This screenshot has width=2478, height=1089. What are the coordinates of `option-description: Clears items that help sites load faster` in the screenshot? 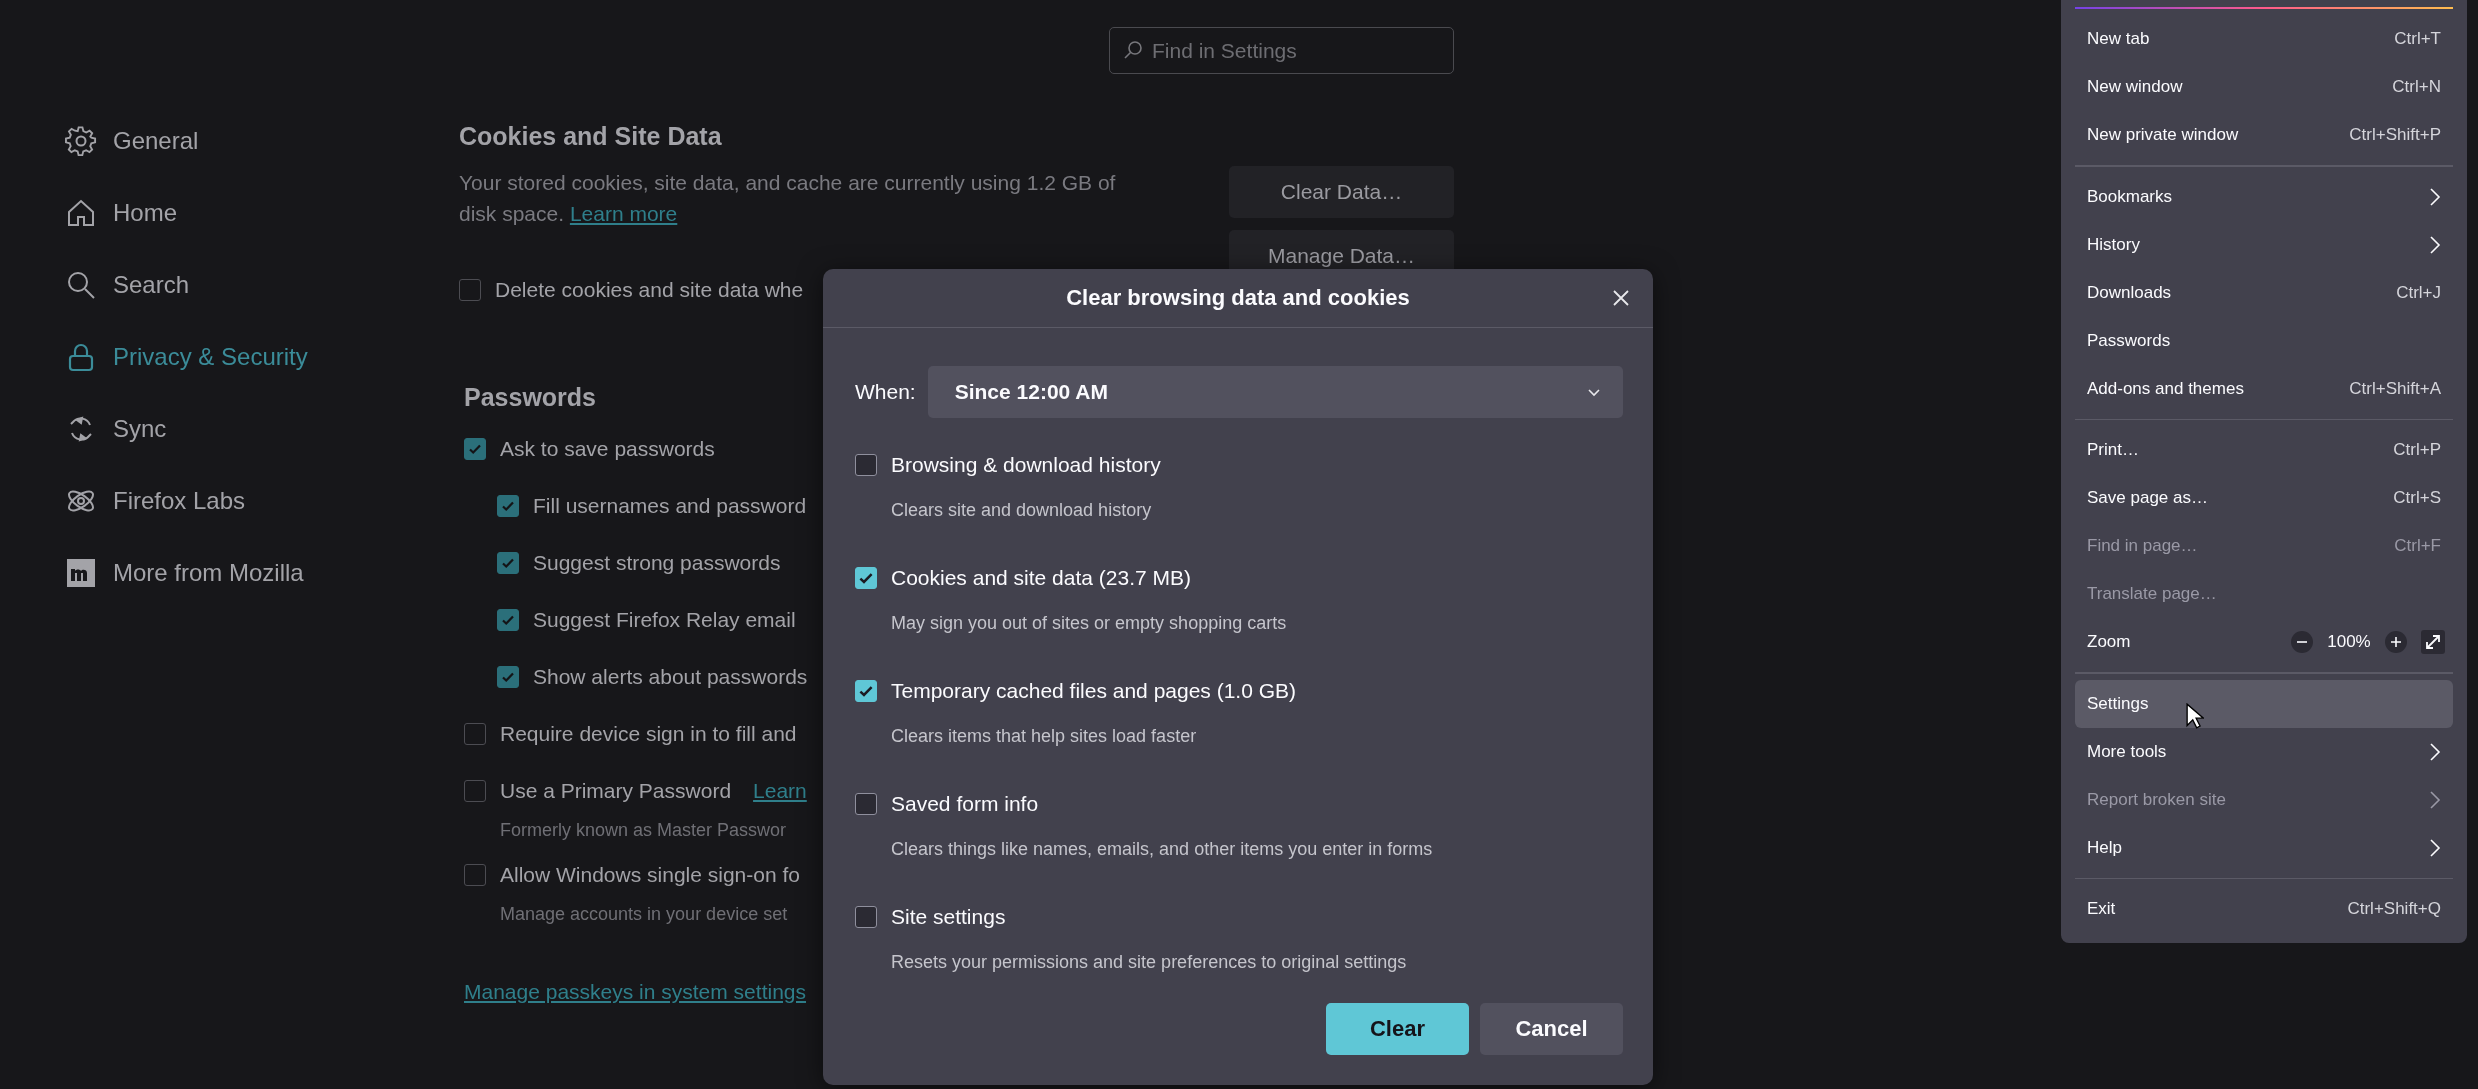 It's located at (1044, 736).